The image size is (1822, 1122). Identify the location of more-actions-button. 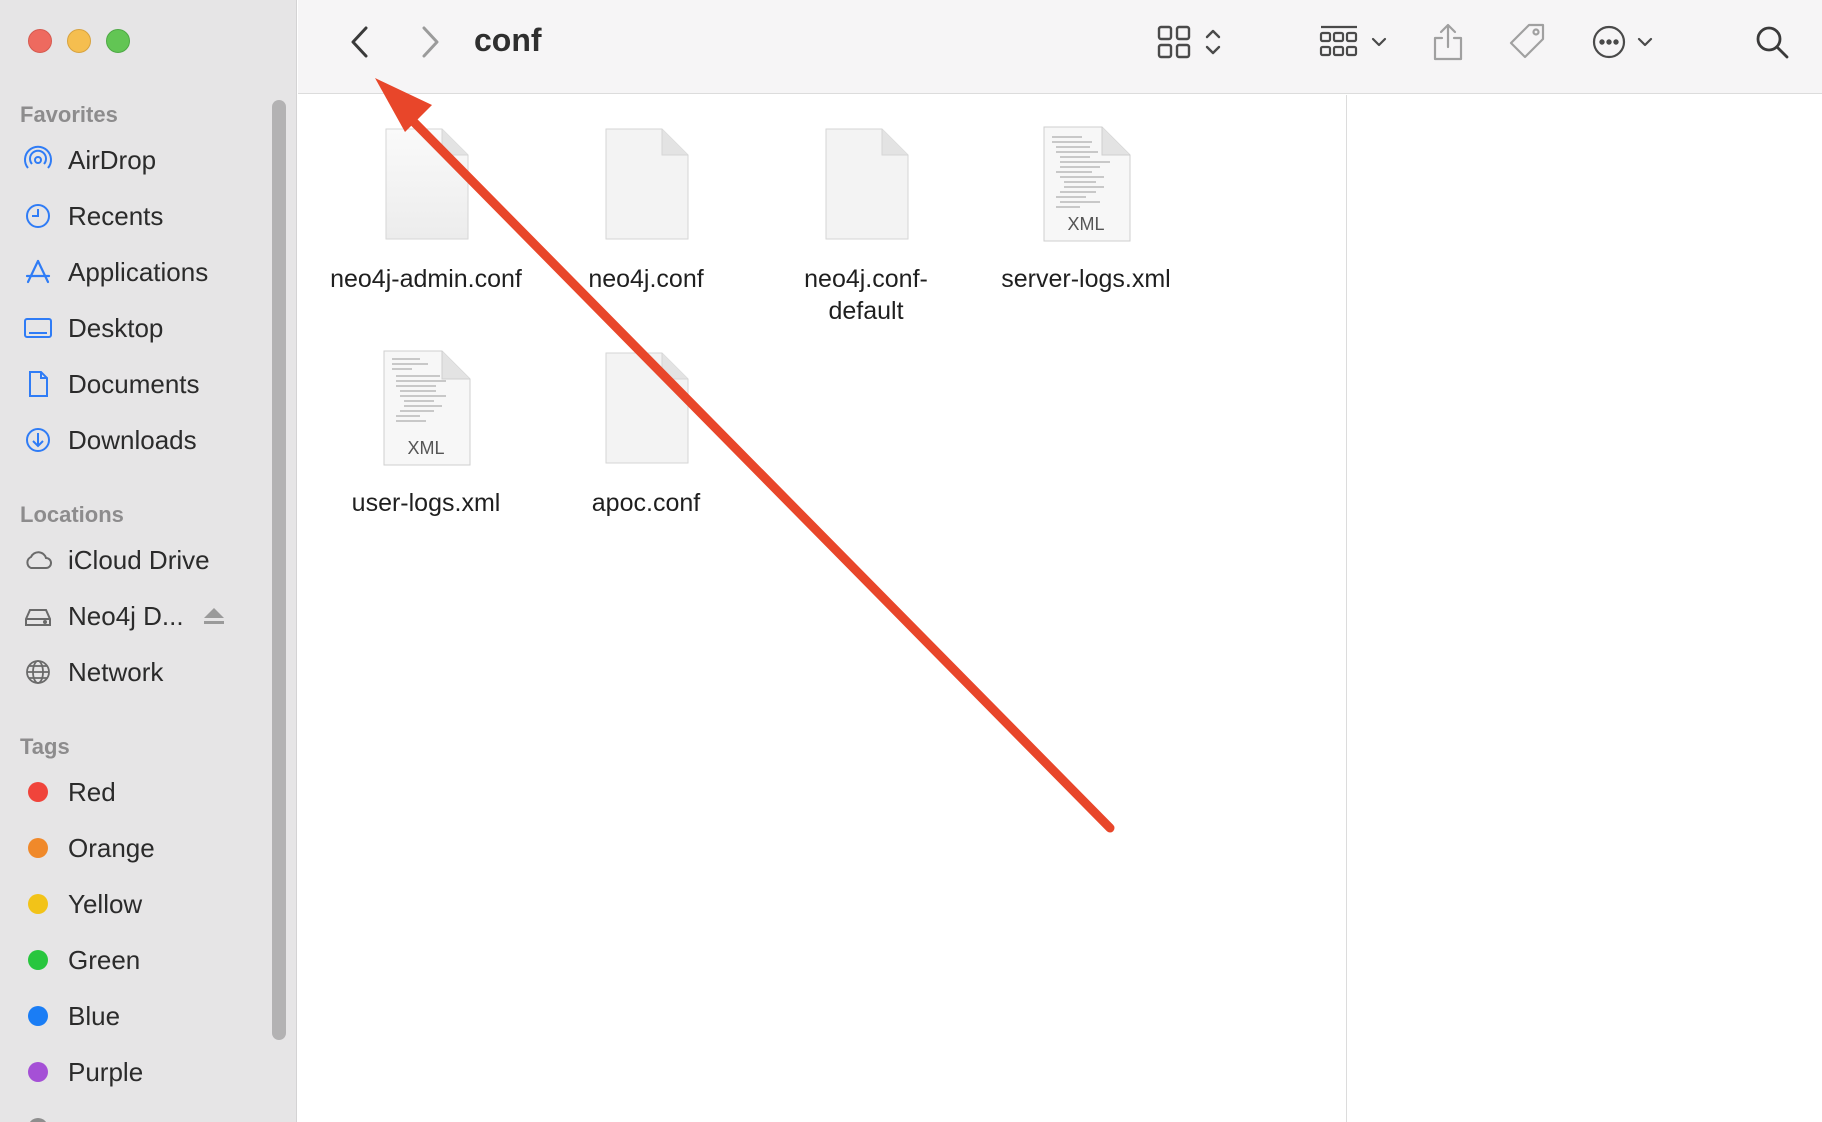
(1626, 42).